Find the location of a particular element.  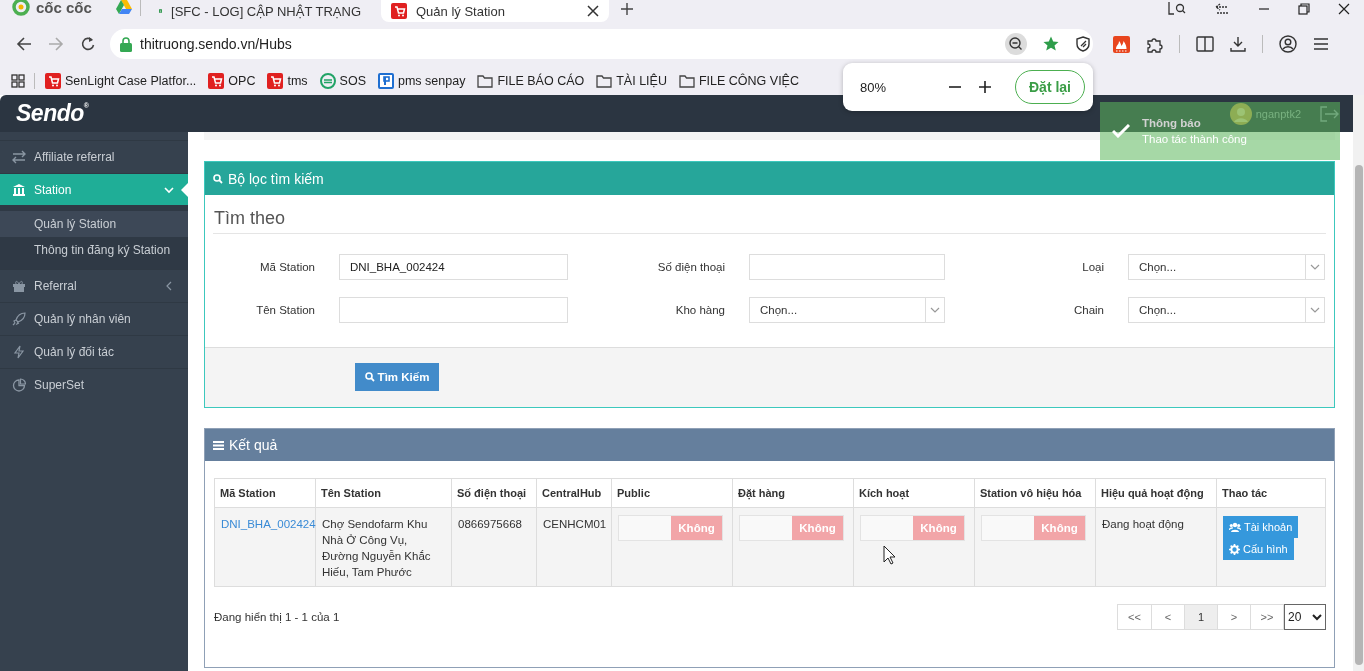

lock-icon is located at coordinates (126, 44).